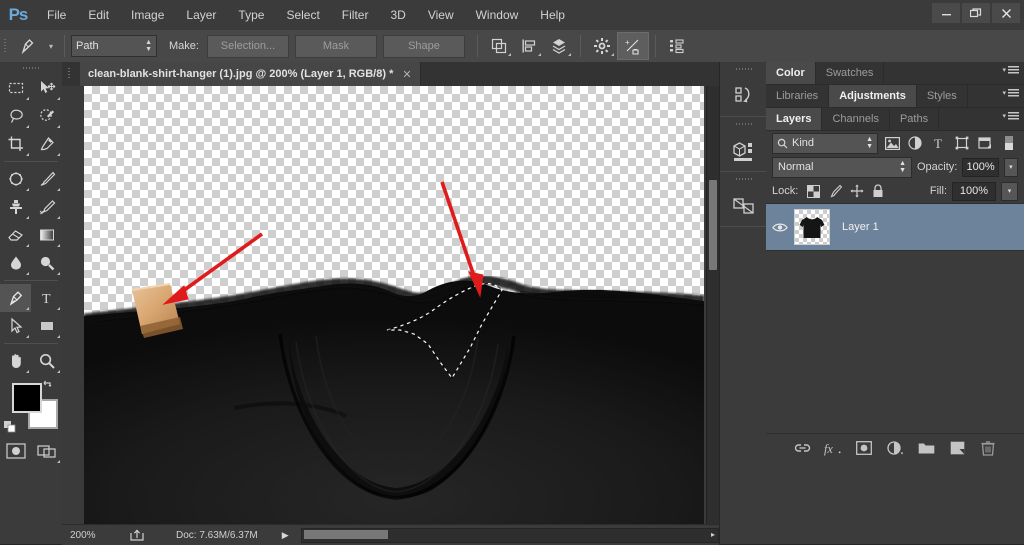  Describe the element at coordinates (46, 116) in the screenshot. I see `quick-selection-tool` at that location.